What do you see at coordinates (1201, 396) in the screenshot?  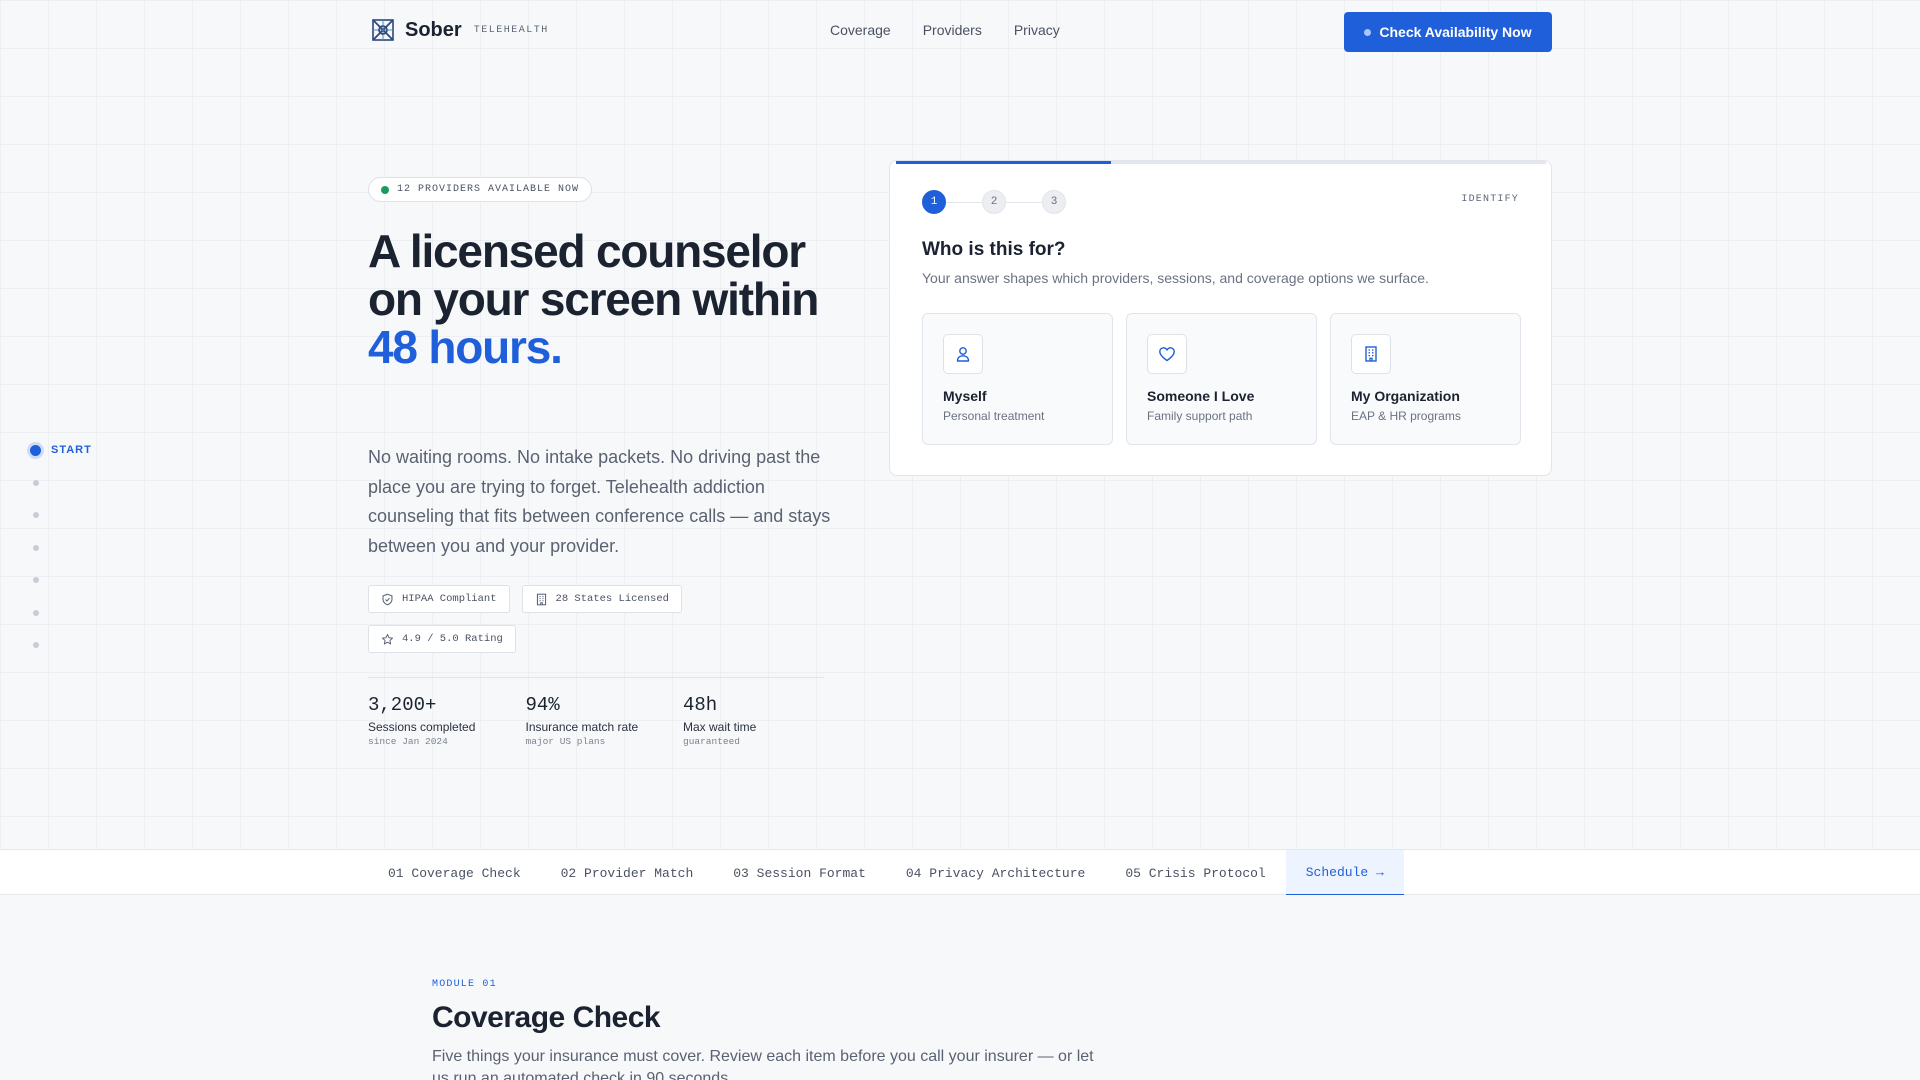 I see `option-title: Someone I Love` at bounding box center [1201, 396].